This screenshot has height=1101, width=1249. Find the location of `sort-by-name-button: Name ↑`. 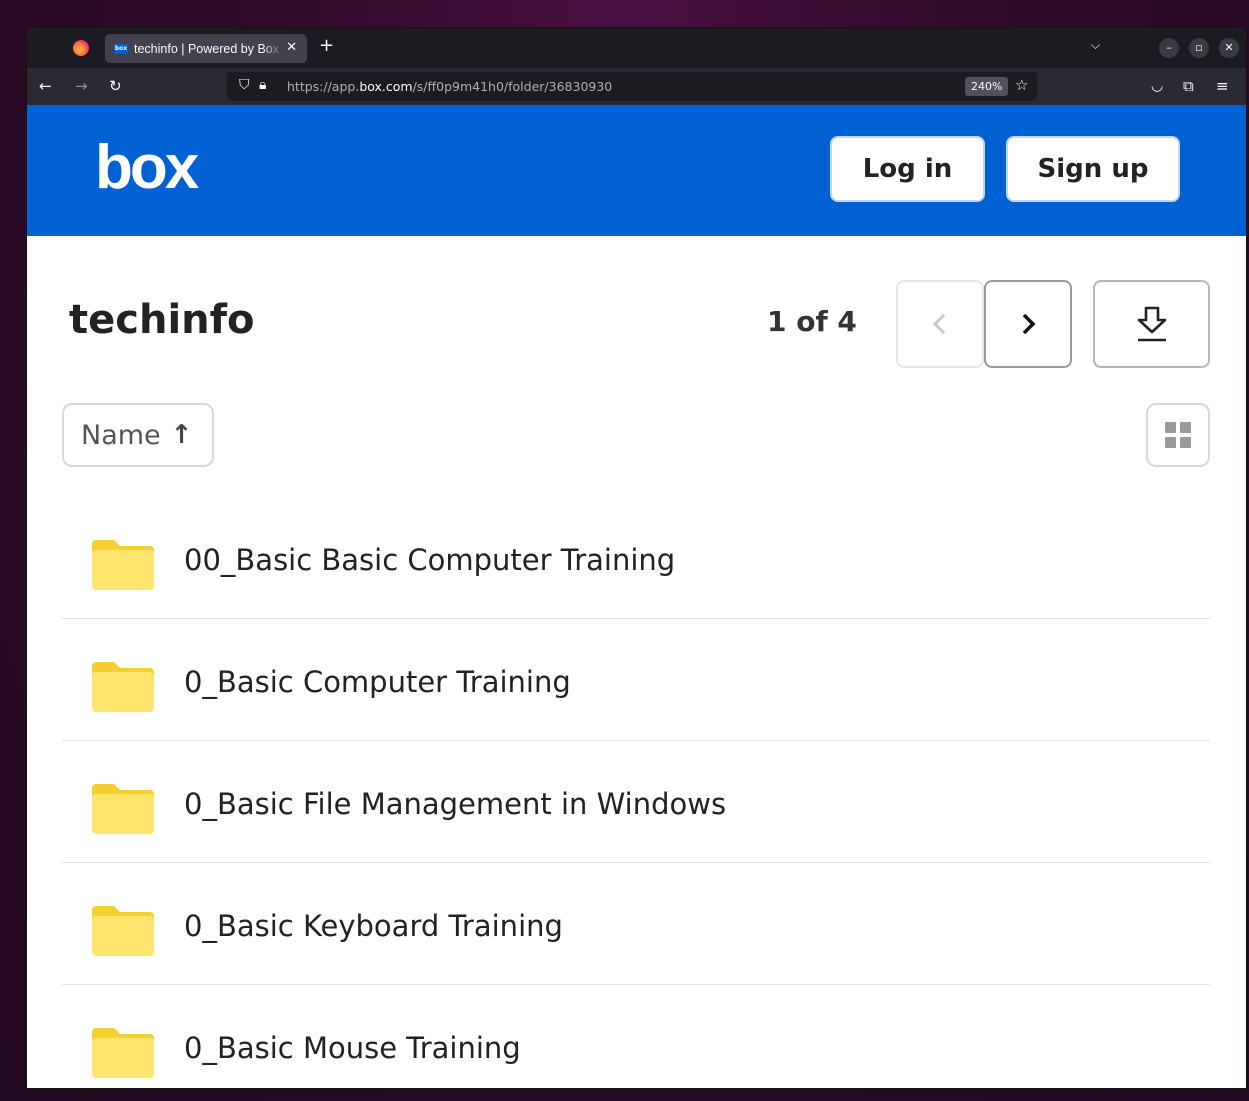

sort-by-name-button: Name ↑ is located at coordinates (138, 435).